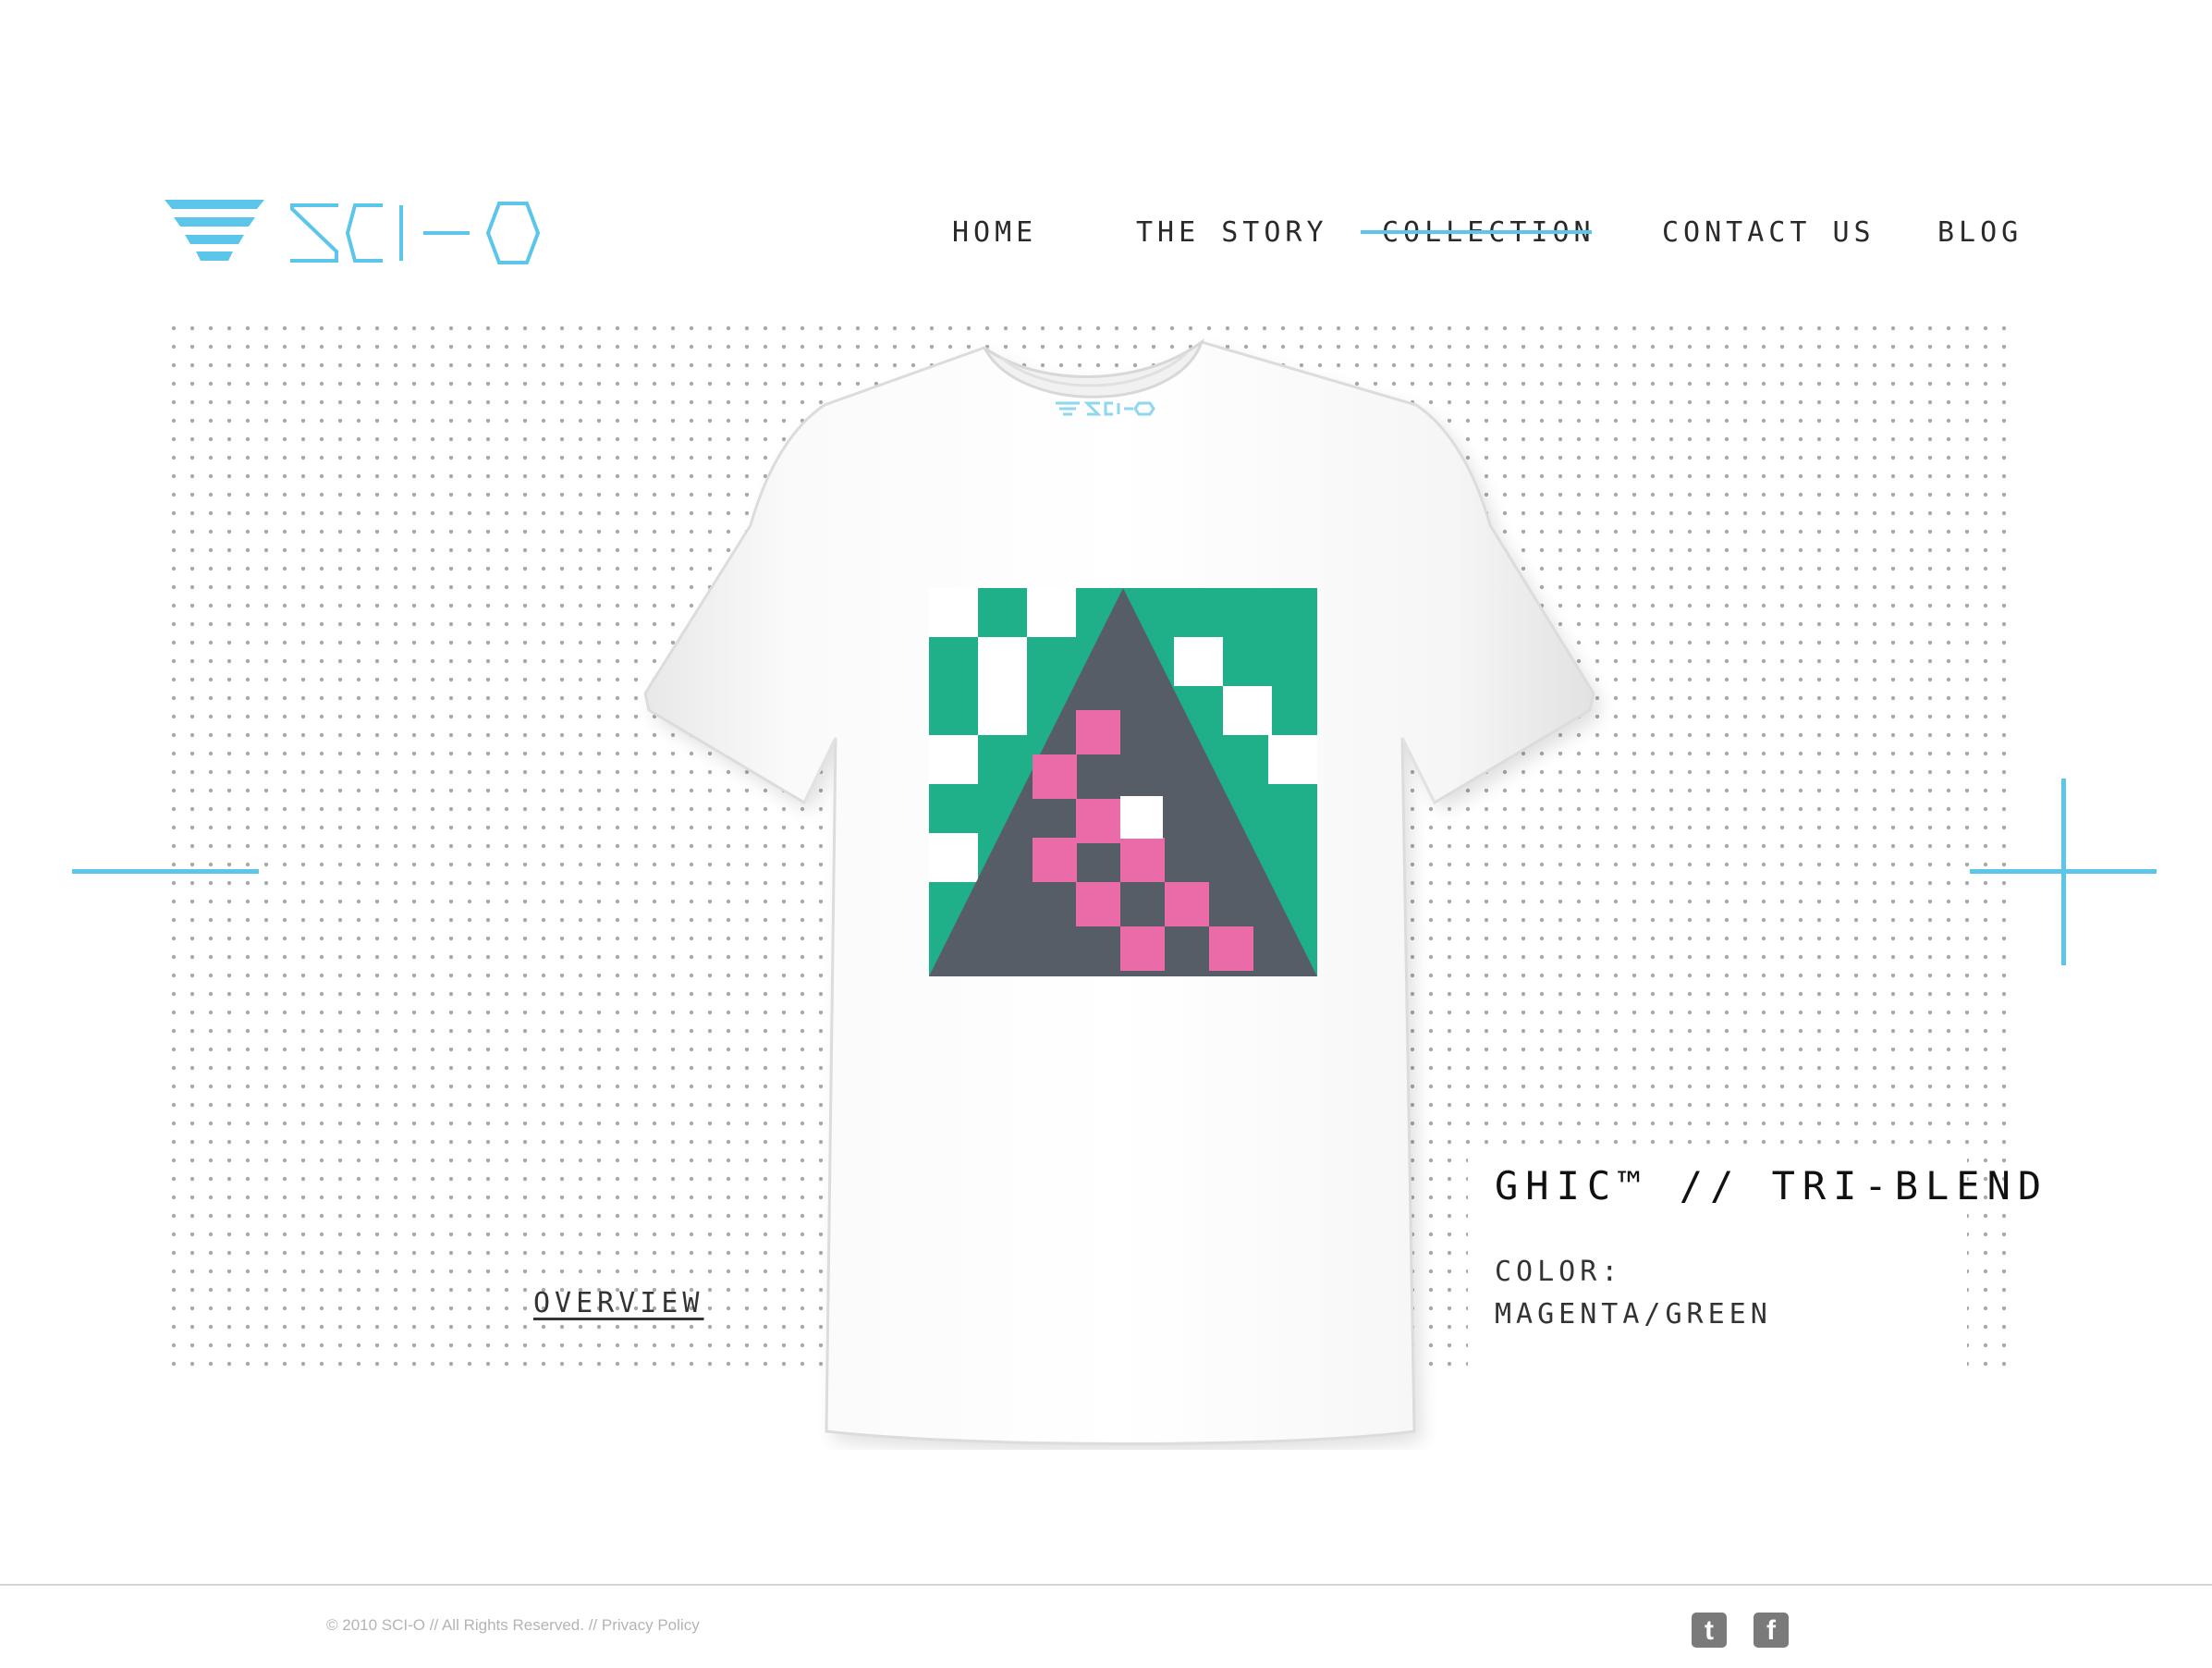  What do you see at coordinates (165, 871) in the screenshot?
I see `left-crosshair-line` at bounding box center [165, 871].